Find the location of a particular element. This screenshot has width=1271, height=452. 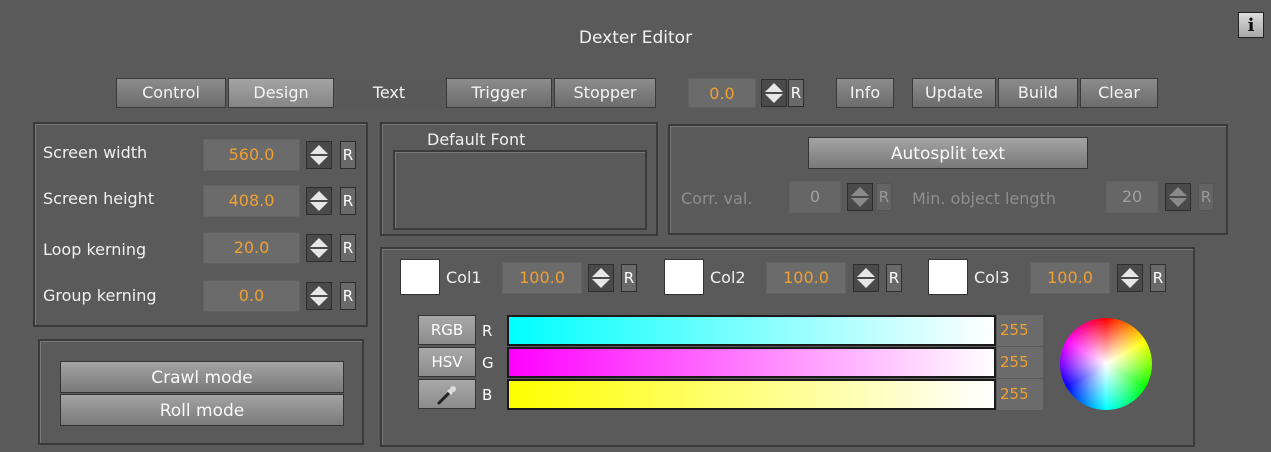

rgb-mode-button: RGB is located at coordinates (447, 330).